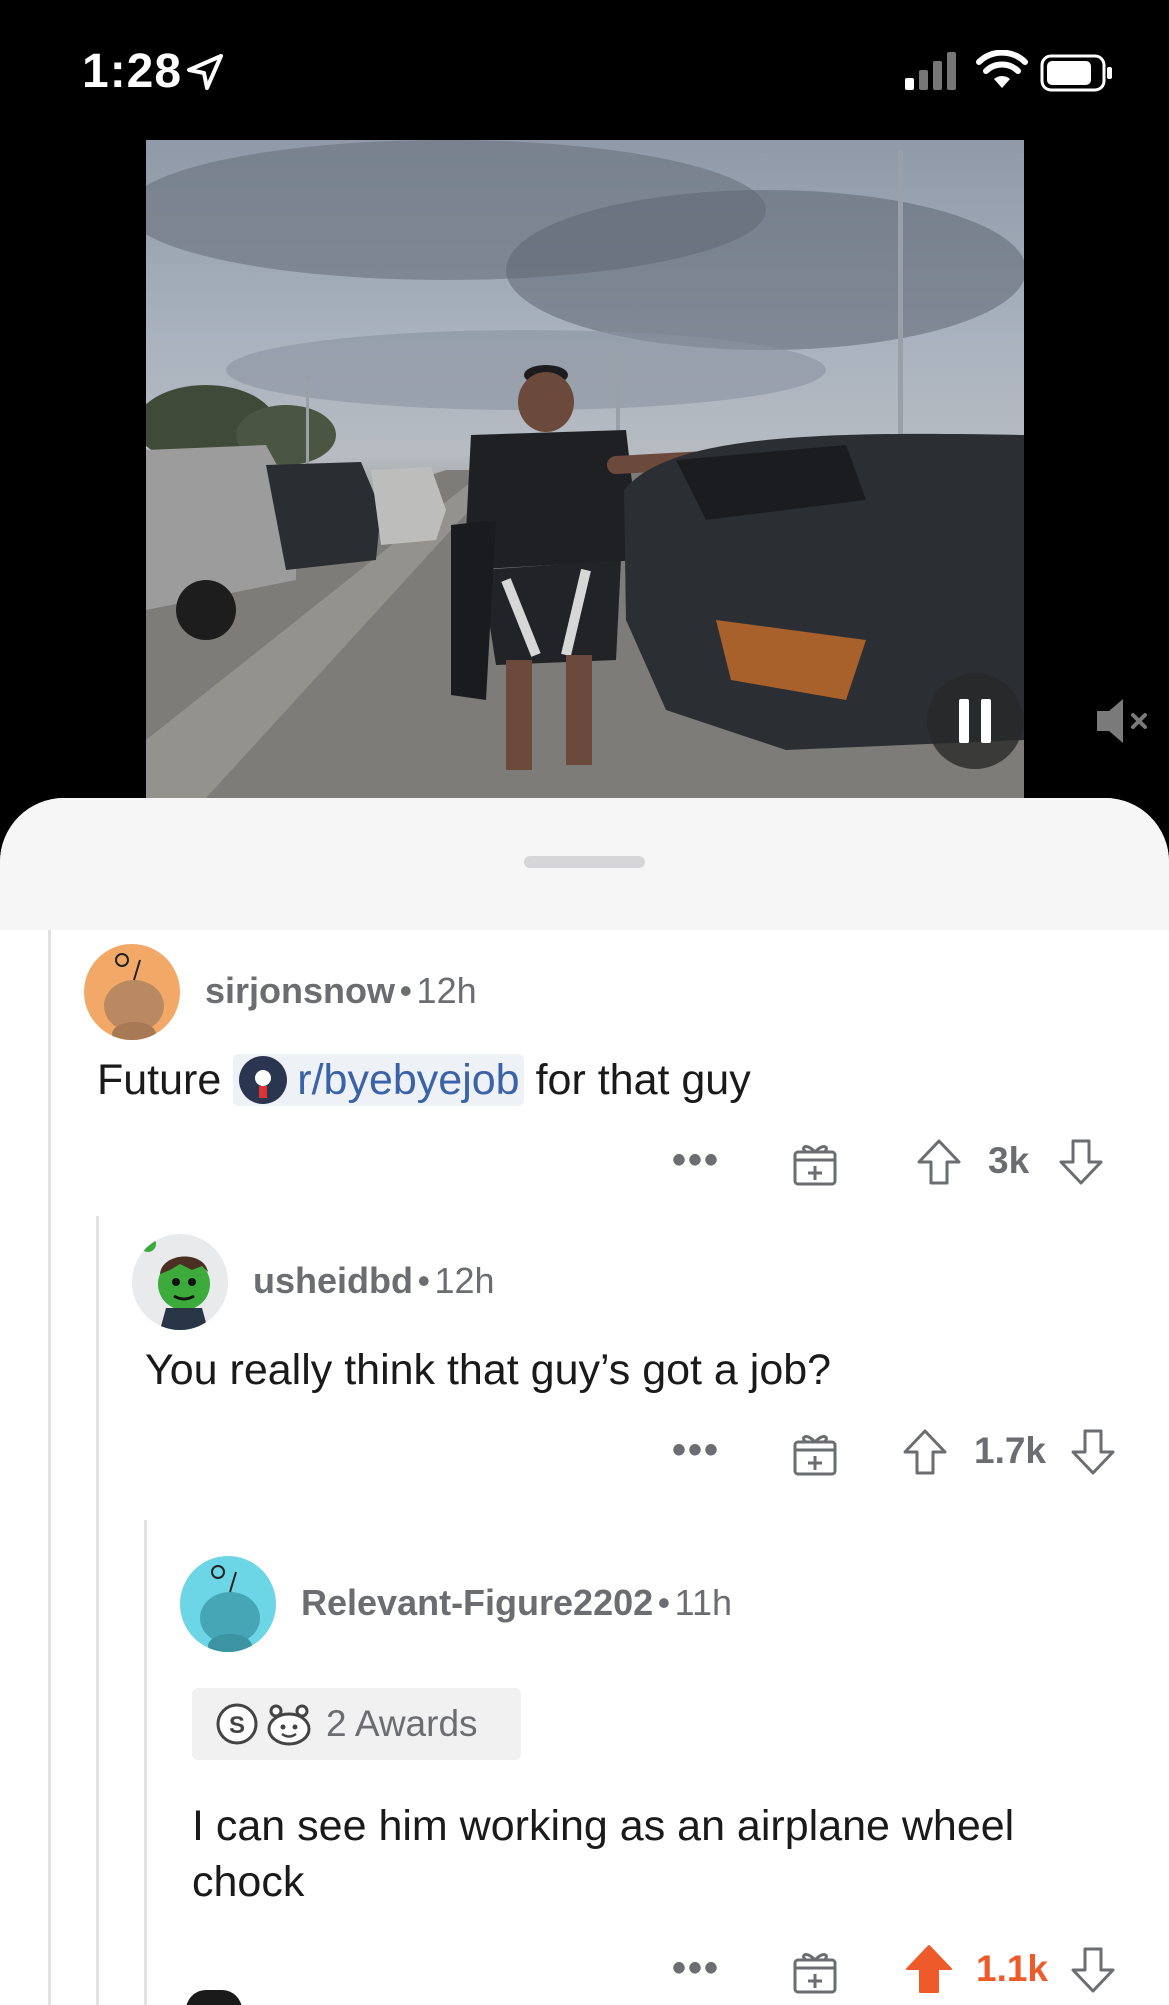 This screenshot has width=1169, height=2005. I want to click on comment-age: 11h, so click(703, 1602).